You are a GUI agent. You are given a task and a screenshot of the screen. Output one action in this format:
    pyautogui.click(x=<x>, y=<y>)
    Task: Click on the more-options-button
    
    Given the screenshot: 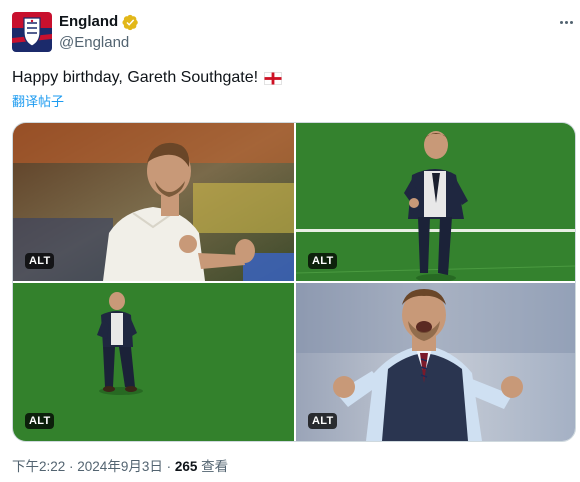 What is the action you would take?
    pyautogui.click(x=566, y=22)
    